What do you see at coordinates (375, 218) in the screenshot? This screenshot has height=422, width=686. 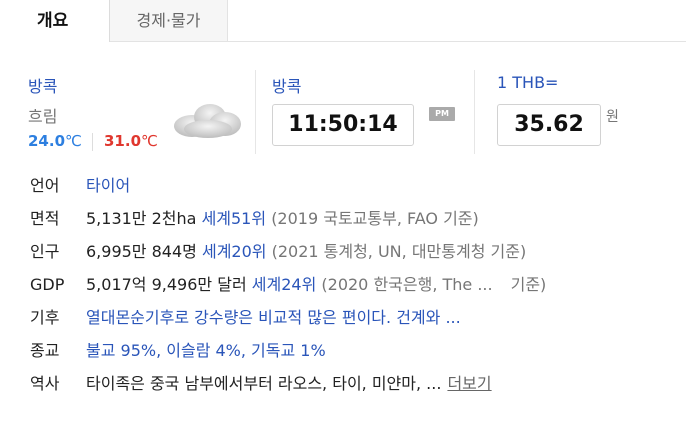 I see `area-source: (2019 국토교통부, FAO 기준)` at bounding box center [375, 218].